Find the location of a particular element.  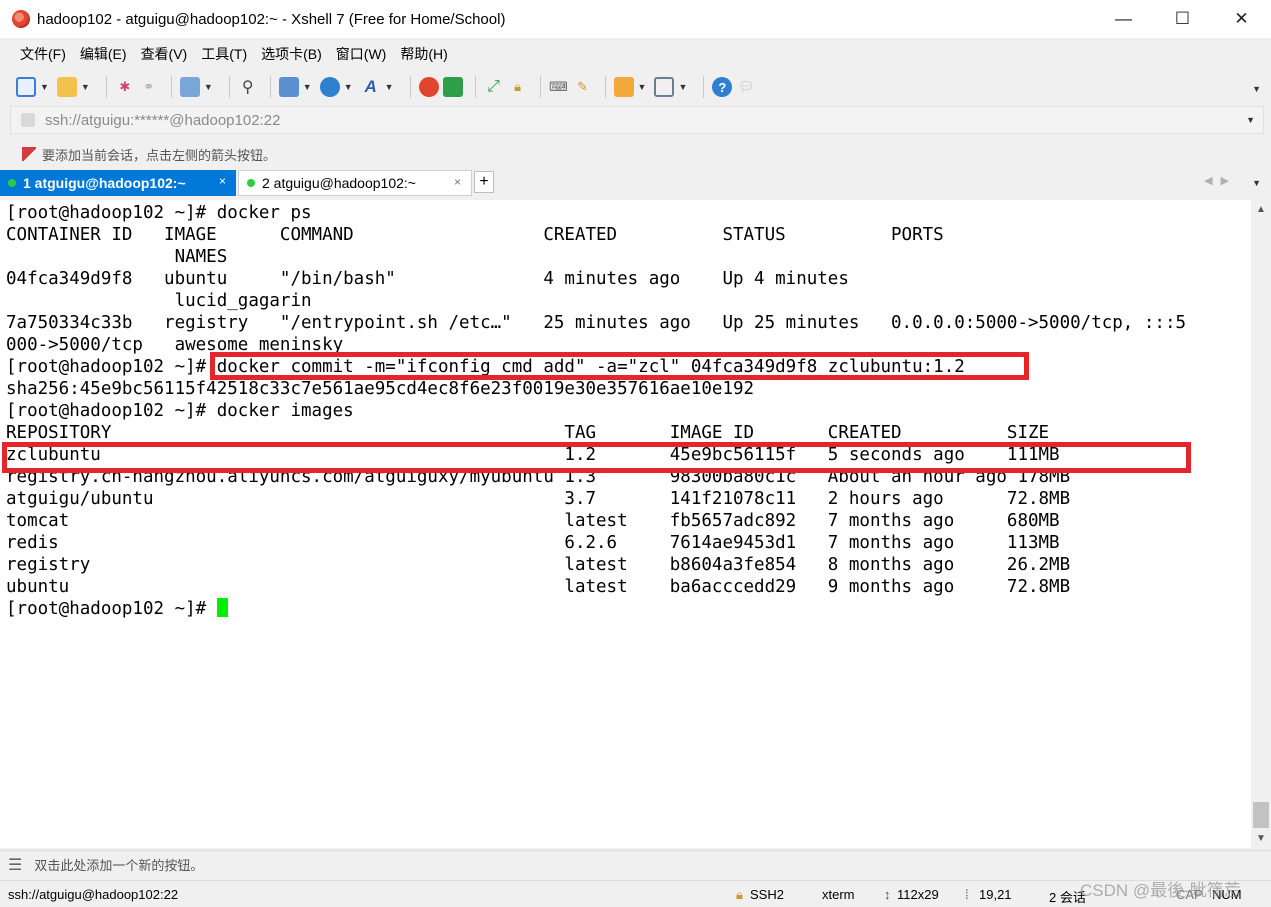

maximize-button: ☐ is located at coordinates (1182, 19).